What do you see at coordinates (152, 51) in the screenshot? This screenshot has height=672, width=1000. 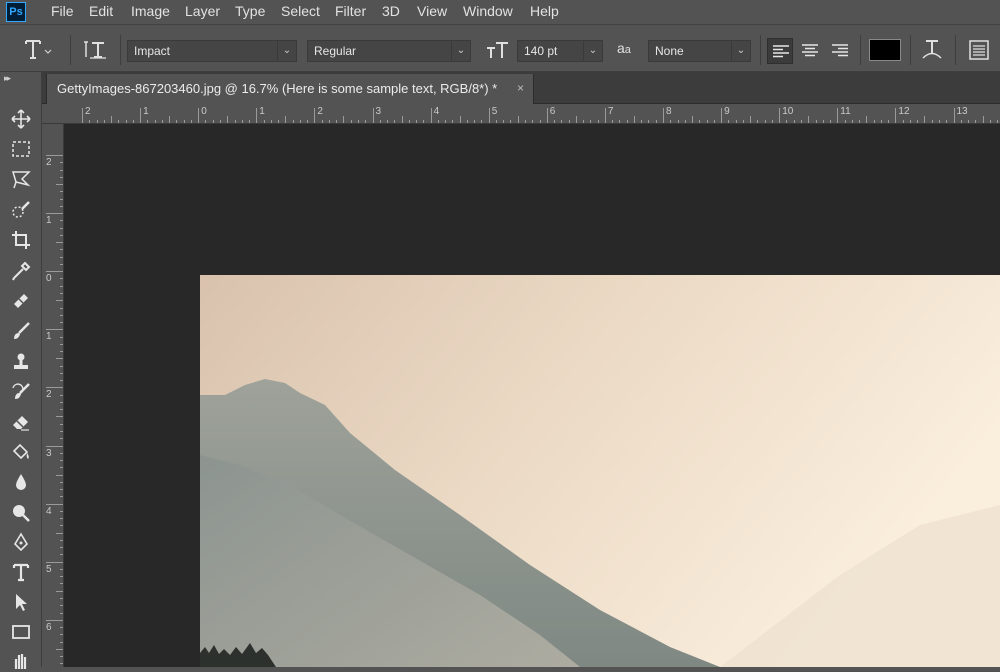 I see `font-family-value: Impact` at bounding box center [152, 51].